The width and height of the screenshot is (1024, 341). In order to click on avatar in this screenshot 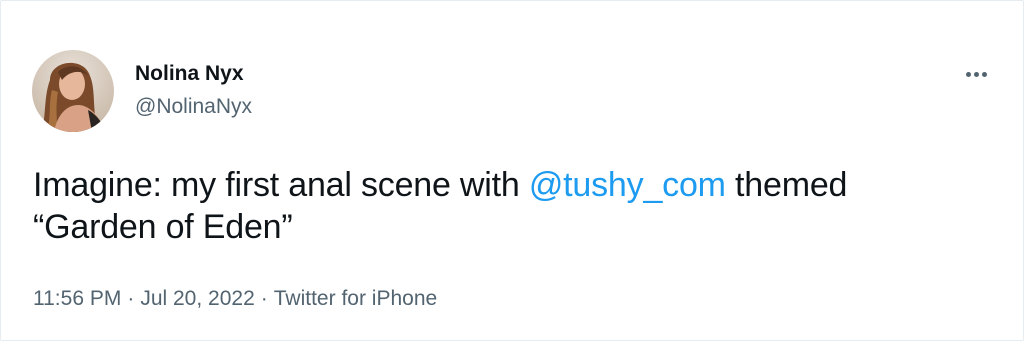, I will do `click(73, 91)`.